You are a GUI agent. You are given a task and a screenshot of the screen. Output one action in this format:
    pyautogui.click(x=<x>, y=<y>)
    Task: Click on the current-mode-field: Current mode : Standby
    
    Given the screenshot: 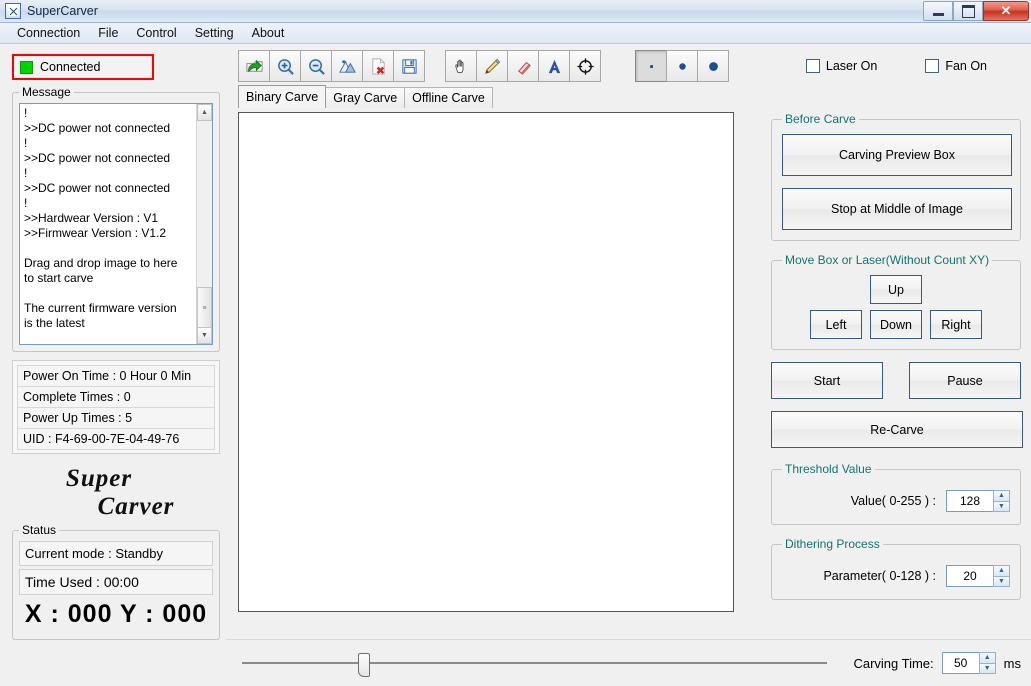 What is the action you would take?
    pyautogui.click(x=116, y=553)
    